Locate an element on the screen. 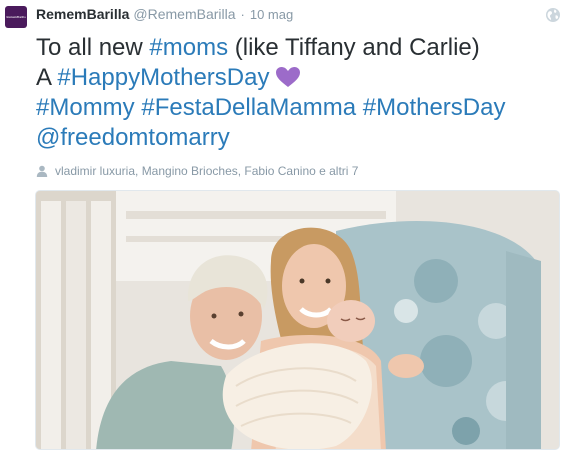 This screenshot has width=567, height=456. tweet-line-3: #Mommy #FestaDellaMamma #MothersDay is located at coordinates (296, 108).